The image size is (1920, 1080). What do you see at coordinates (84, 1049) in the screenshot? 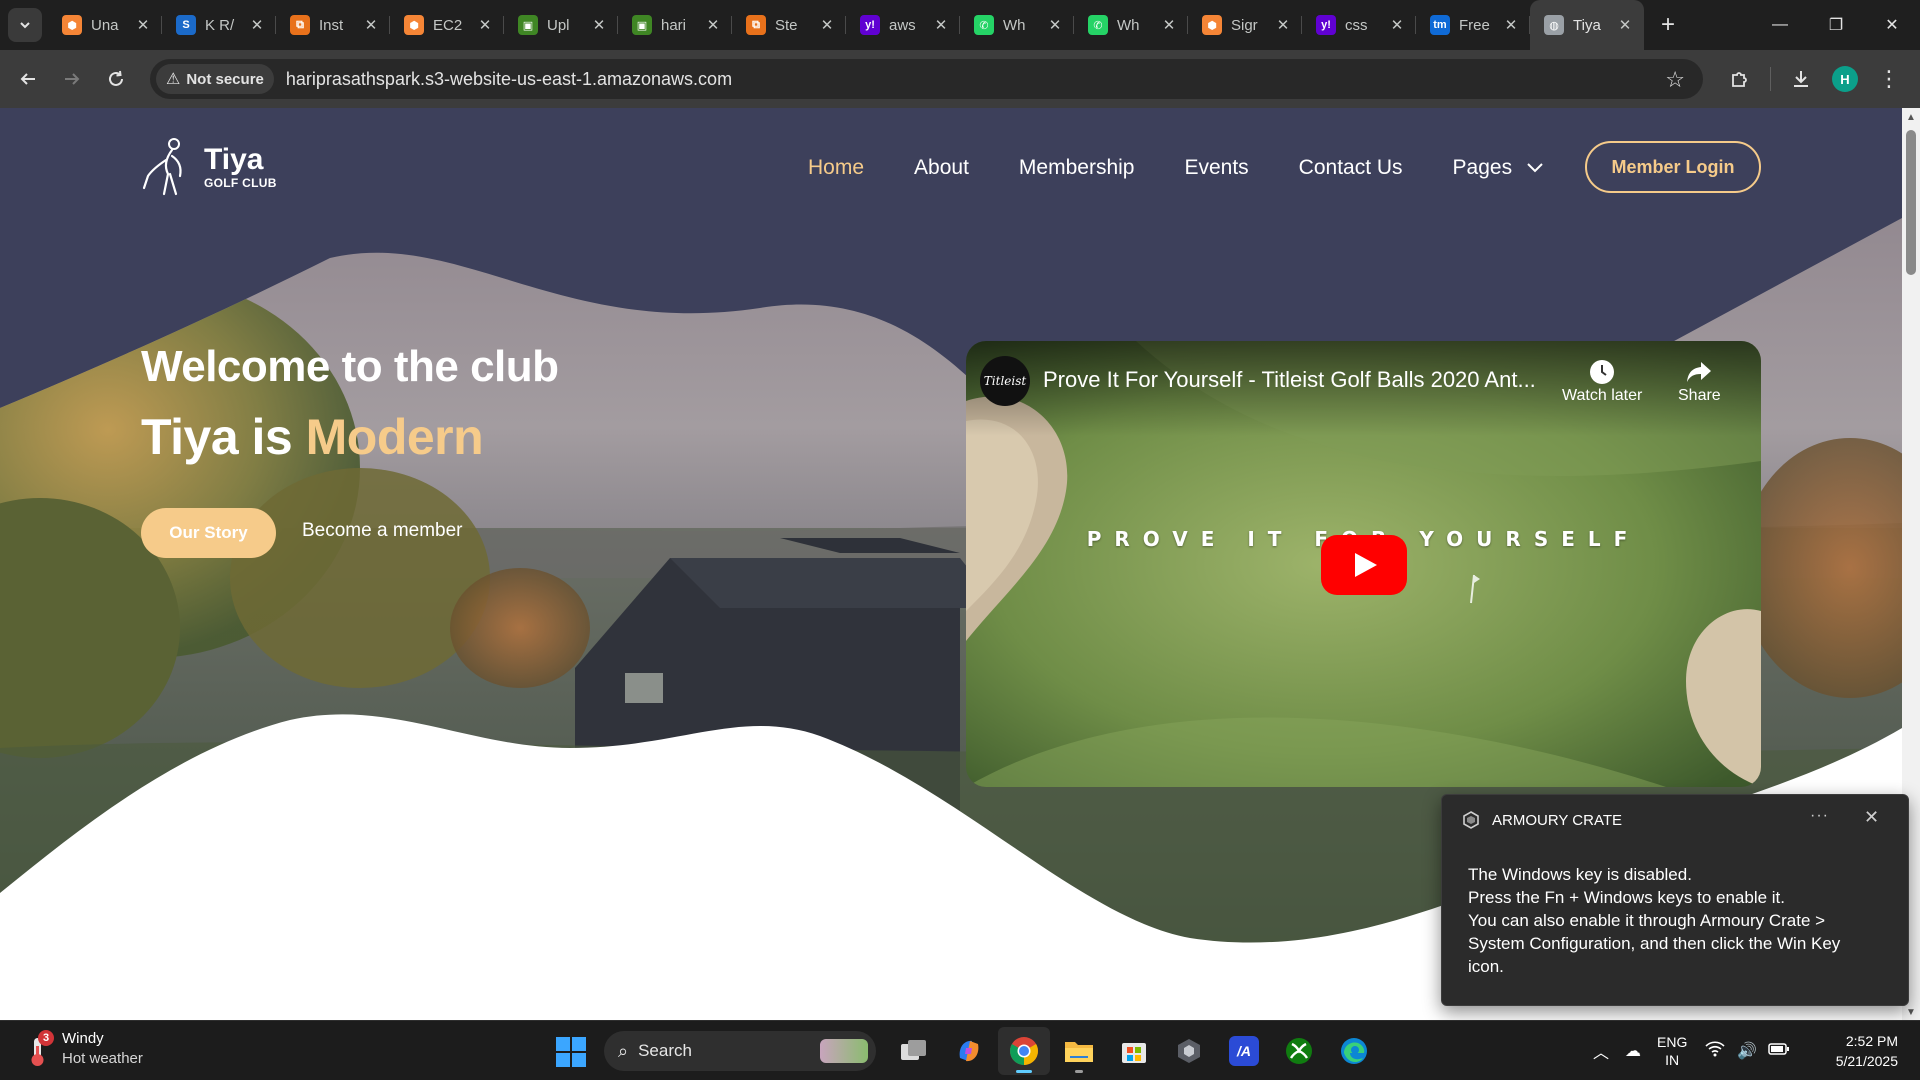
I see `weather-widget: 3 Windy Hot weather` at bounding box center [84, 1049].